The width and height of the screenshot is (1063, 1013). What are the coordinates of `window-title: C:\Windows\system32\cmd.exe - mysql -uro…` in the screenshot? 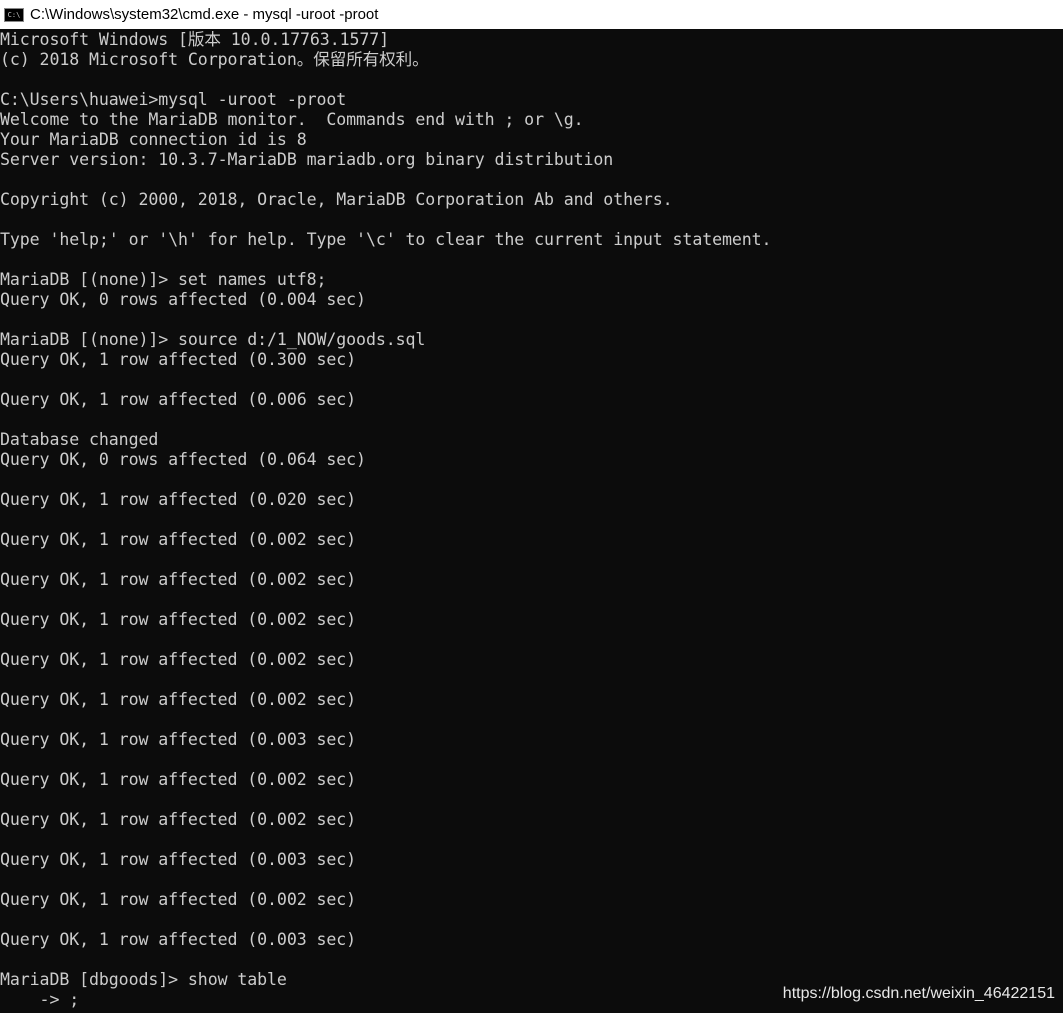 It's located at (204, 14).